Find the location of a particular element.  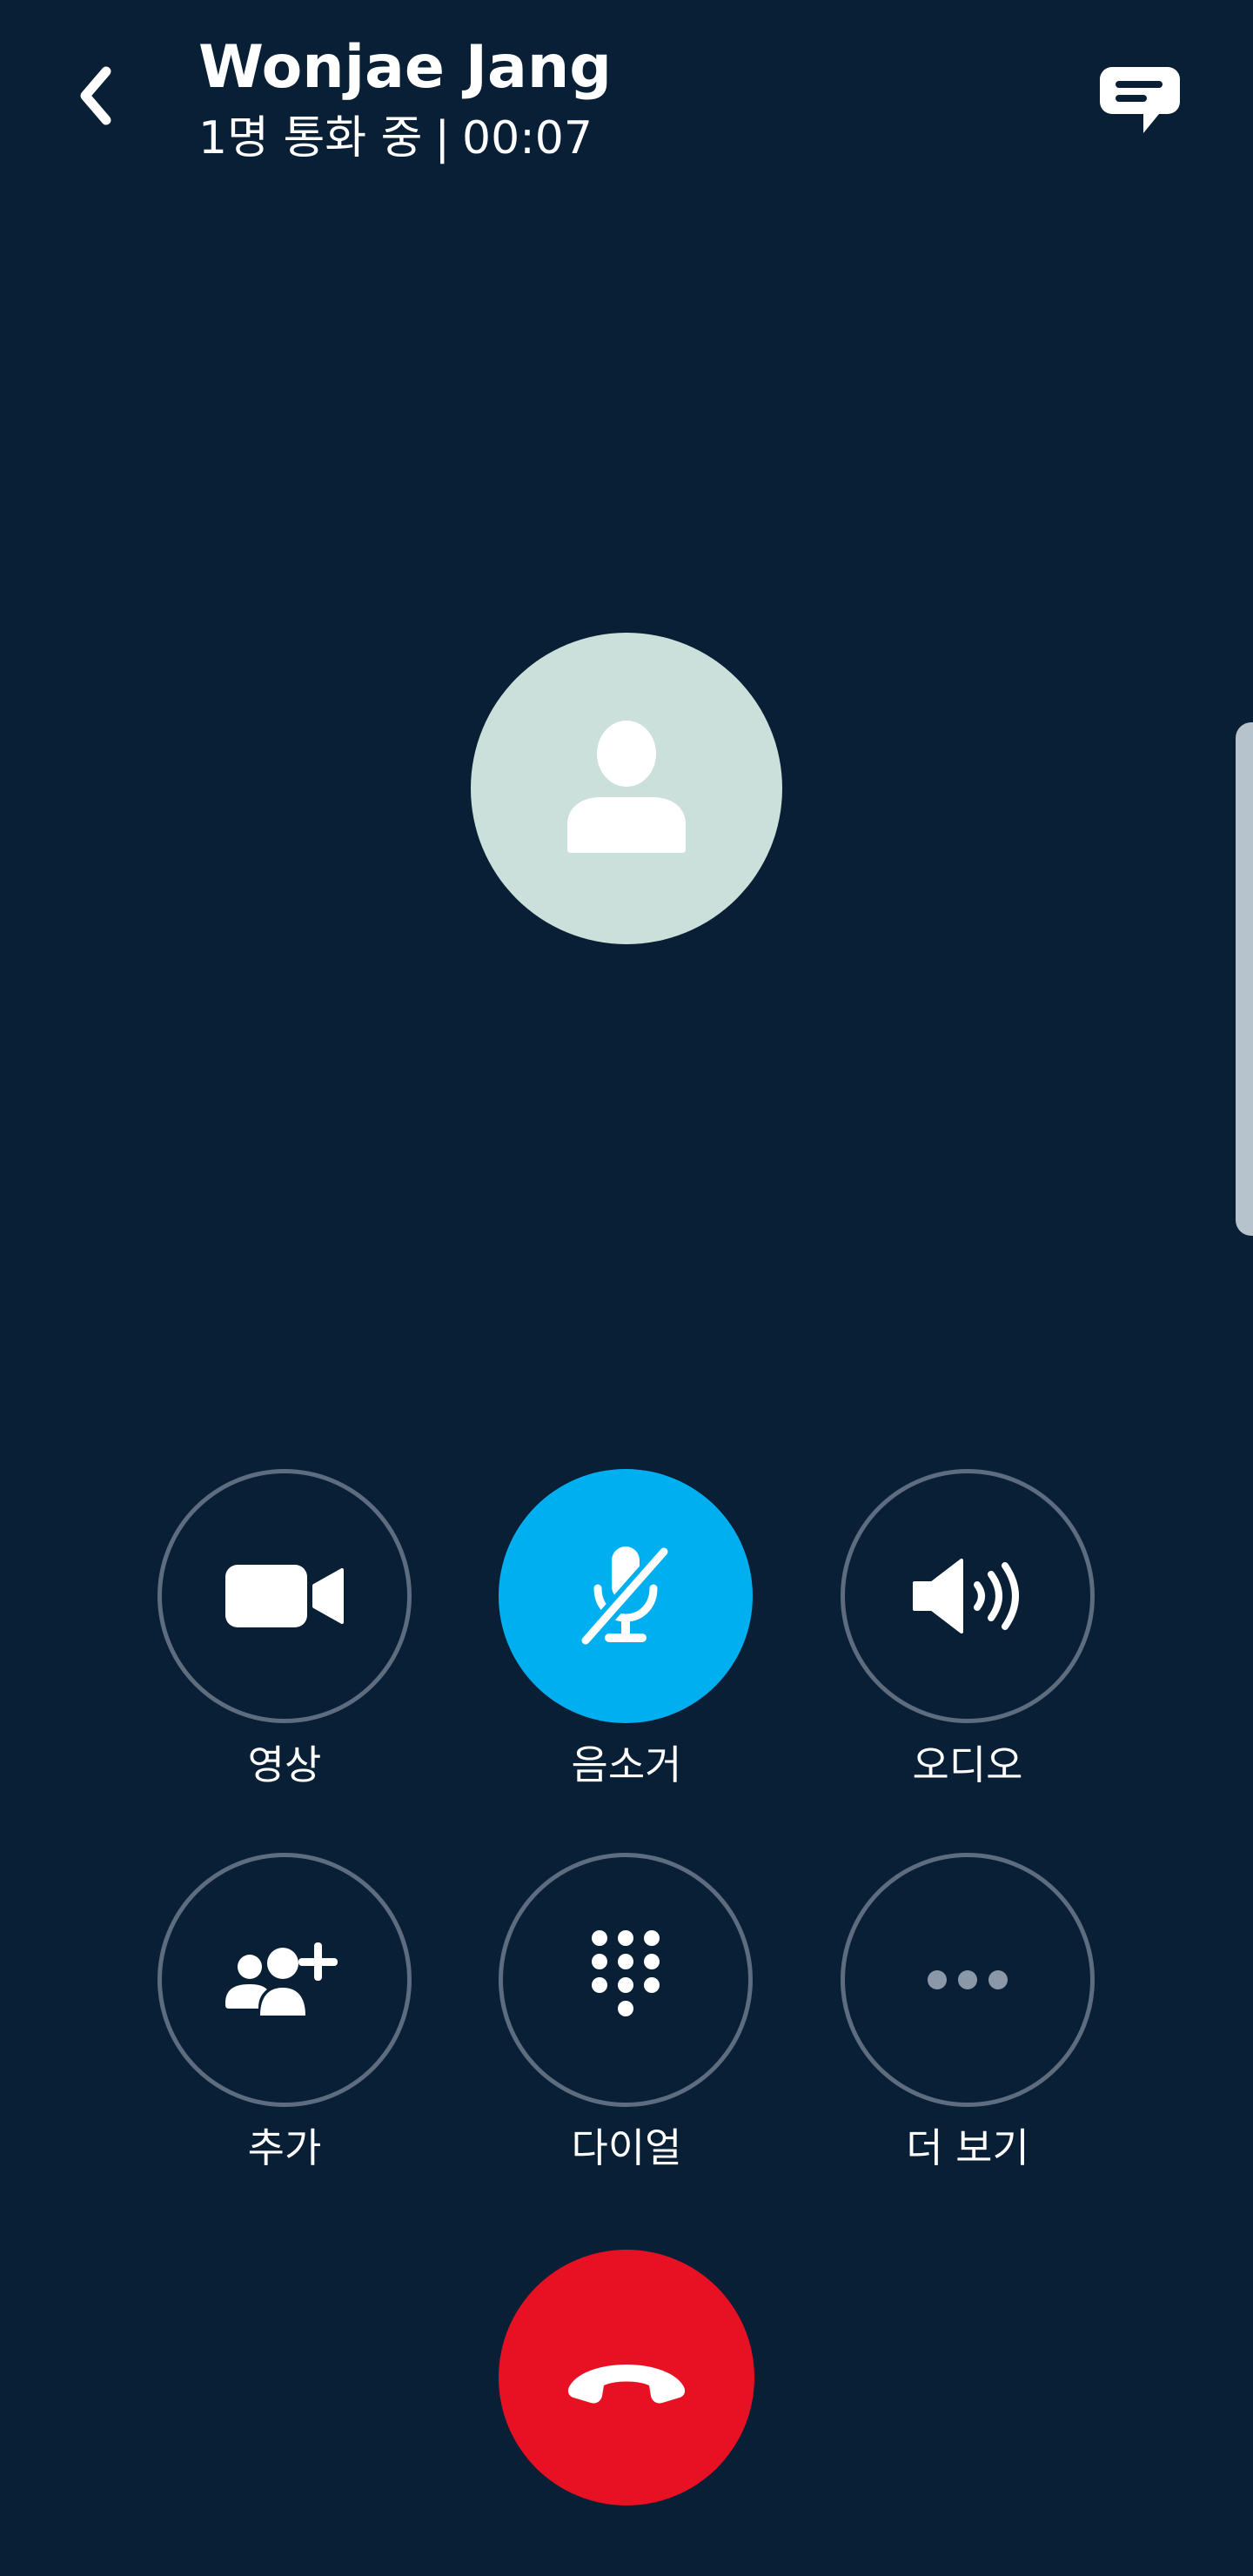

add-participant-button is located at coordinates (284, 1980).